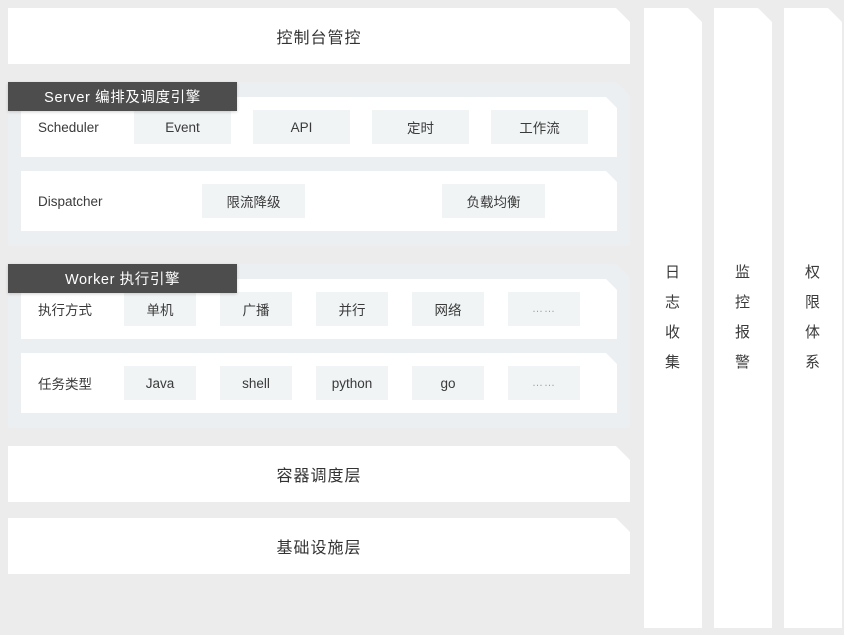 The width and height of the screenshot is (844, 635). I want to click on layer-console: 控制台管控, so click(319, 36).